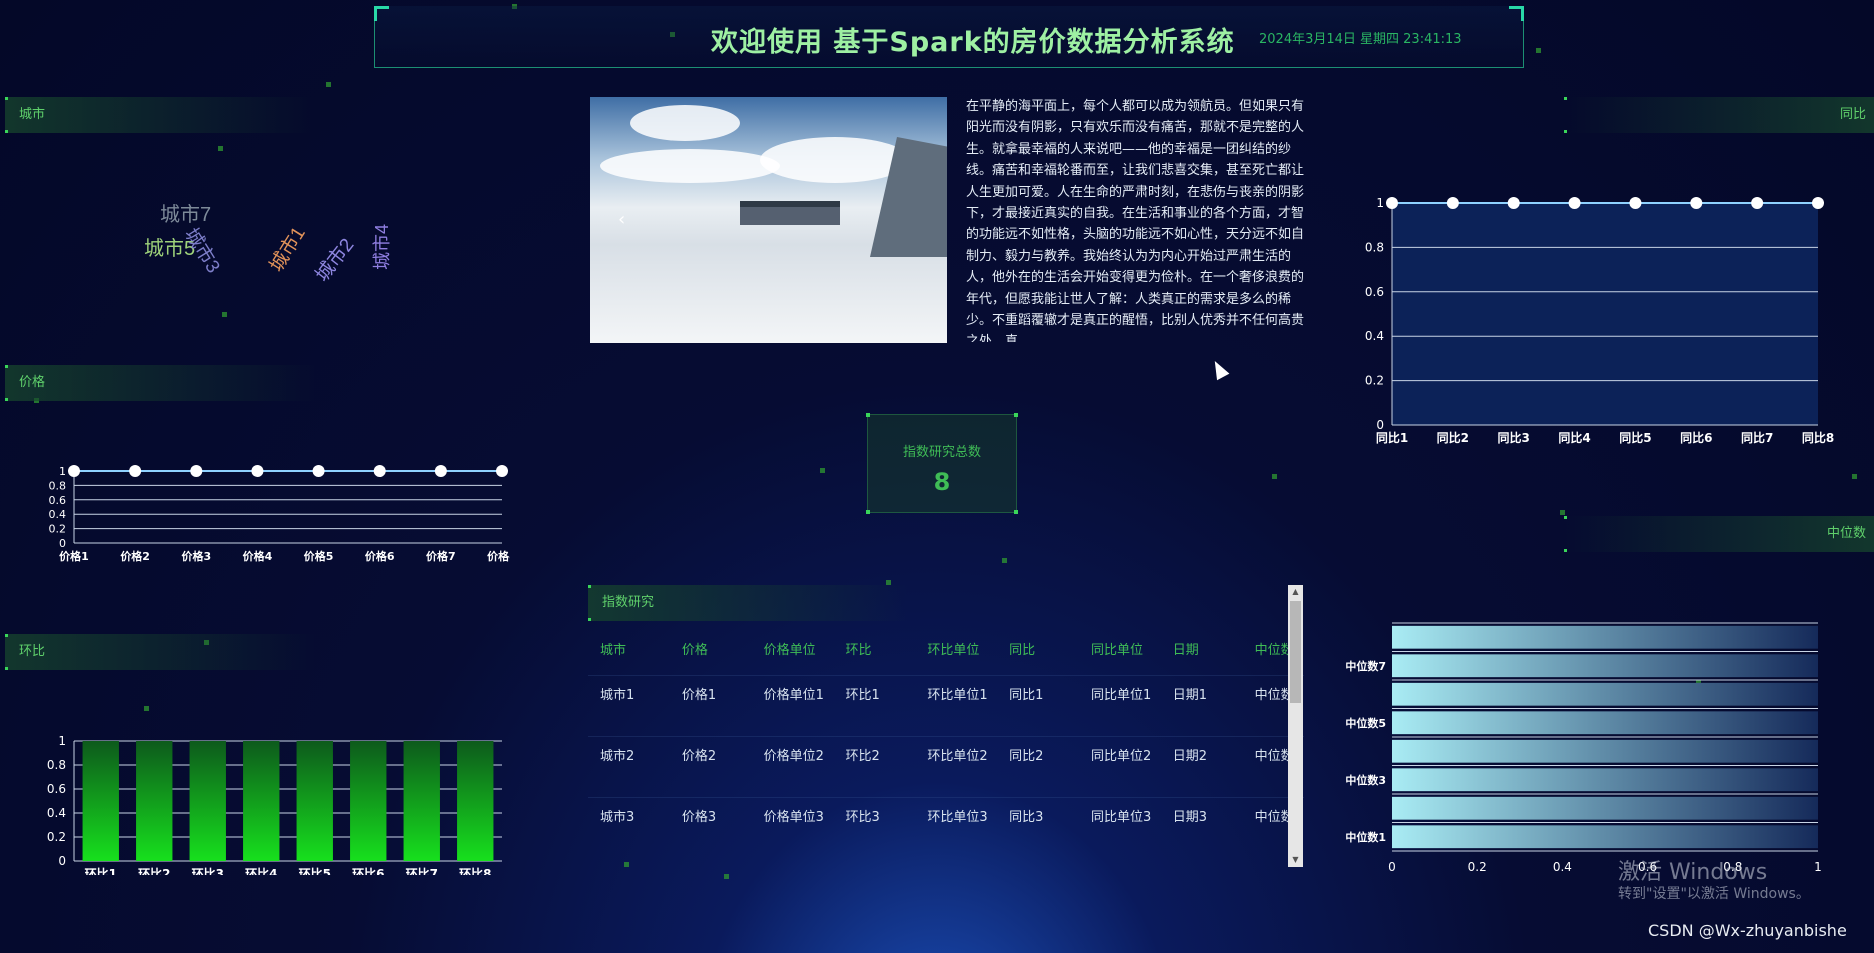 This screenshot has width=1874, height=953. Describe the element at coordinates (258, 556) in the screenshot. I see `x-tick-label: 价格4` at that location.